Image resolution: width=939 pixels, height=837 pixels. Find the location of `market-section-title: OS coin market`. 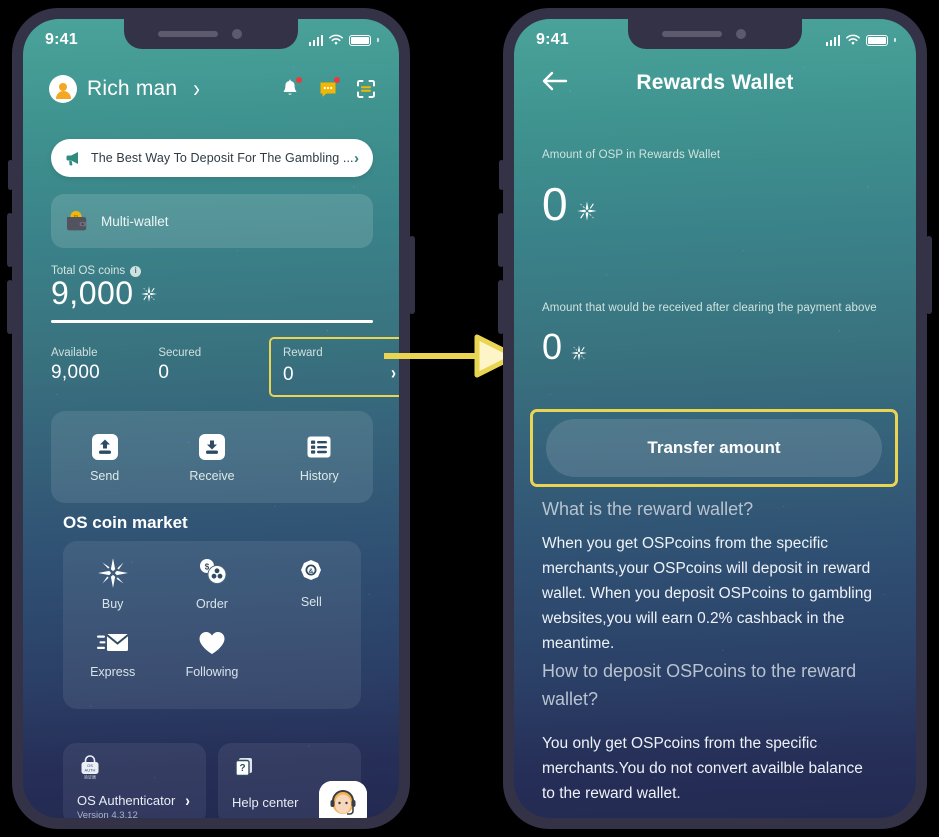

market-section-title: OS coin market is located at coordinates (125, 522).